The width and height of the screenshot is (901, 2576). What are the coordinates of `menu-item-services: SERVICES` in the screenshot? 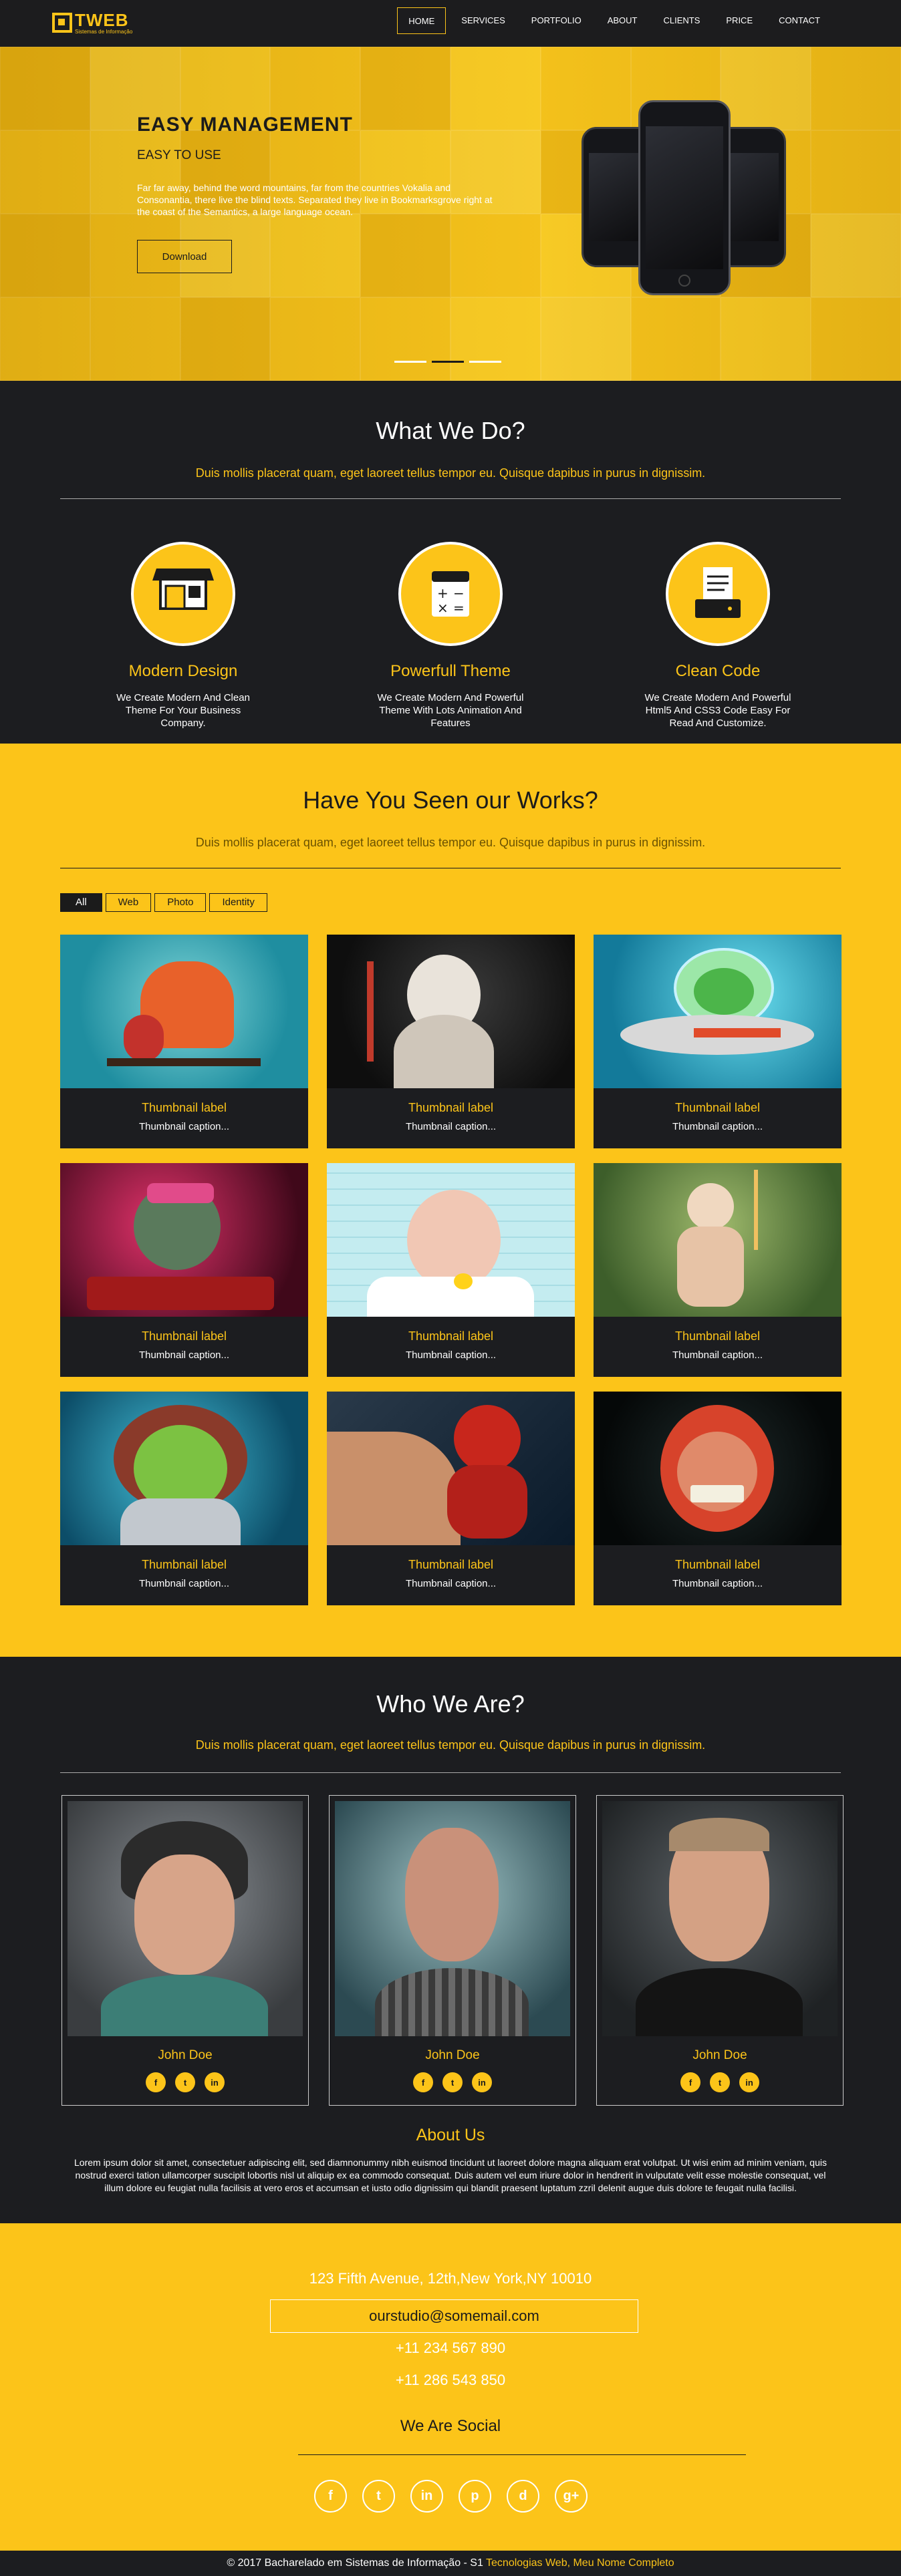 It's located at (483, 20).